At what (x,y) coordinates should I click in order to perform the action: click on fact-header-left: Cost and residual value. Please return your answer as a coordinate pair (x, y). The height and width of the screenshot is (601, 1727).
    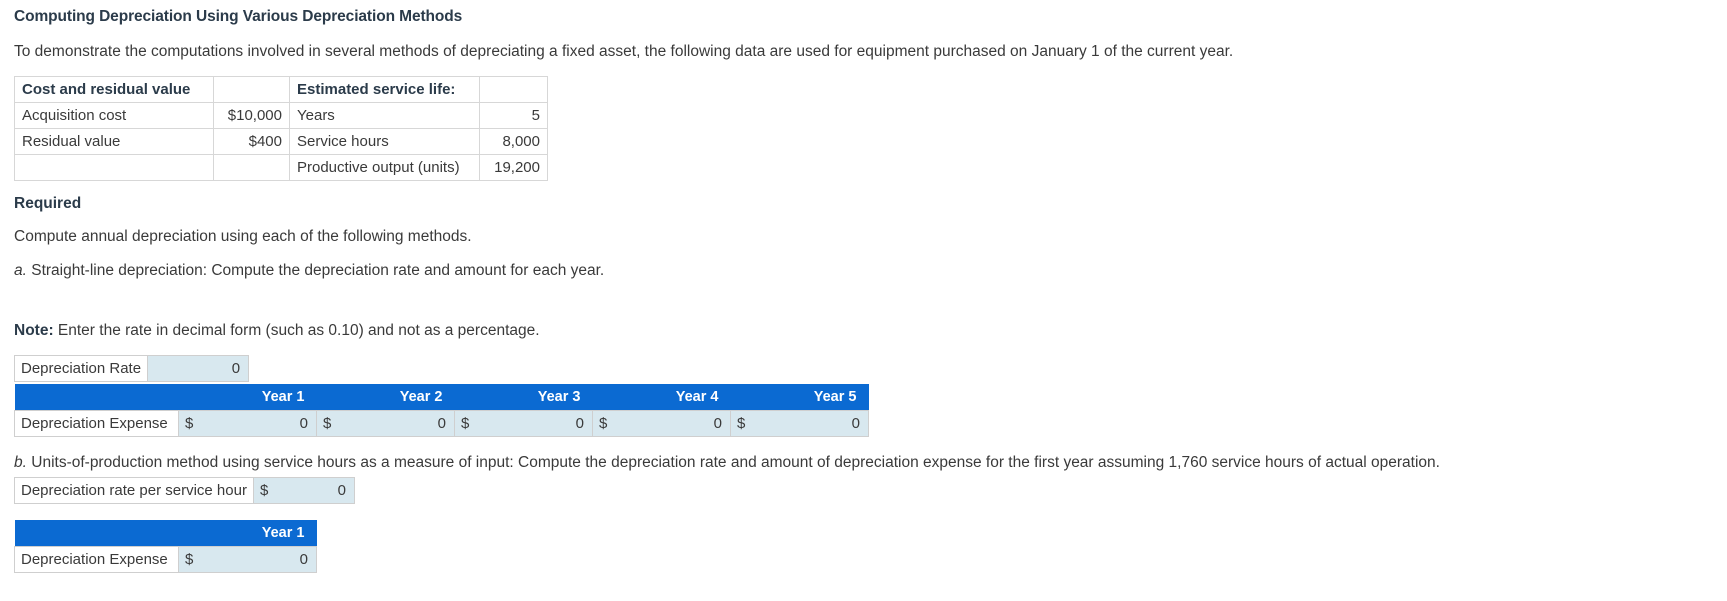
    Looking at the image, I should click on (114, 89).